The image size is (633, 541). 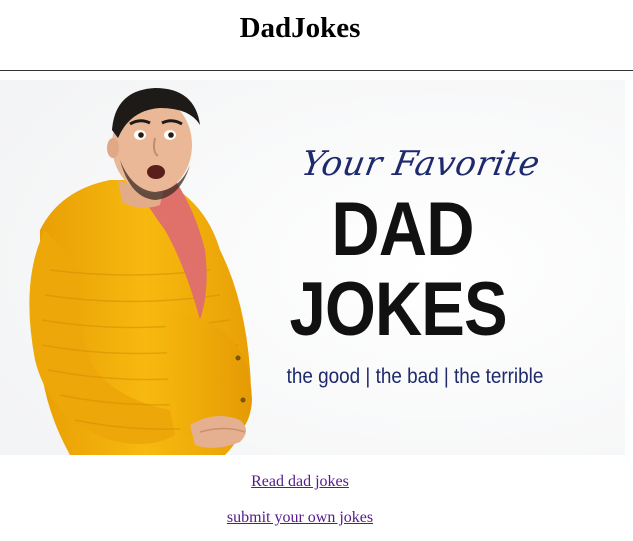 I want to click on hero-headline-jokes: JOKES, so click(x=398, y=309).